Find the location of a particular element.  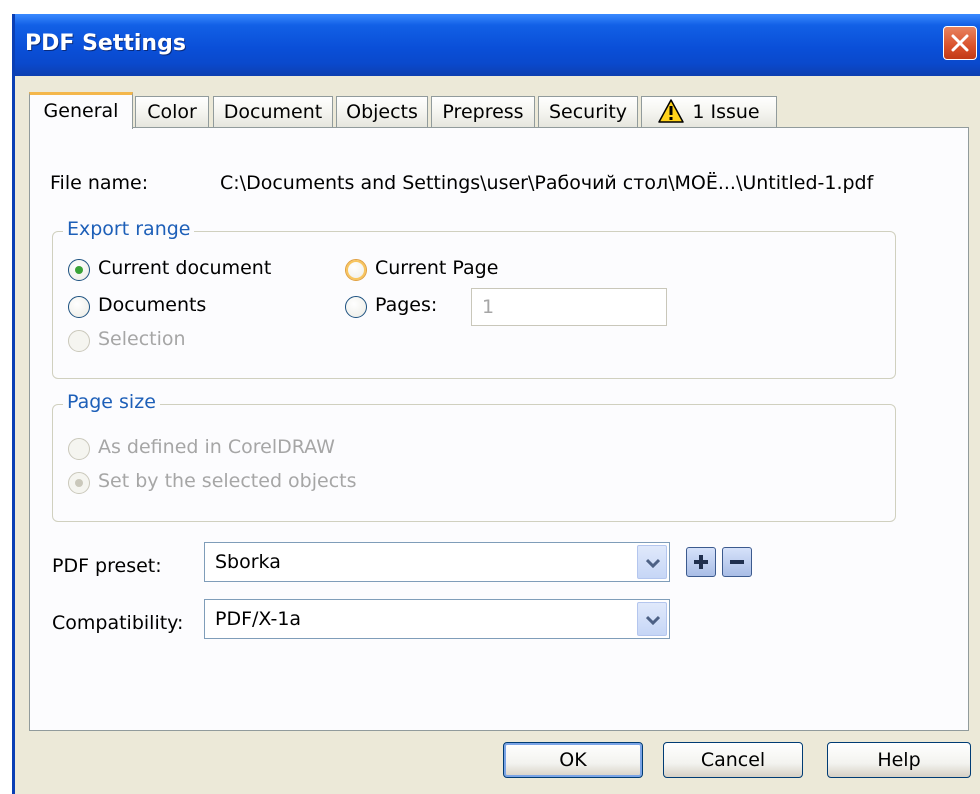

compatibility-label: Compatibility: is located at coordinates (118, 623).